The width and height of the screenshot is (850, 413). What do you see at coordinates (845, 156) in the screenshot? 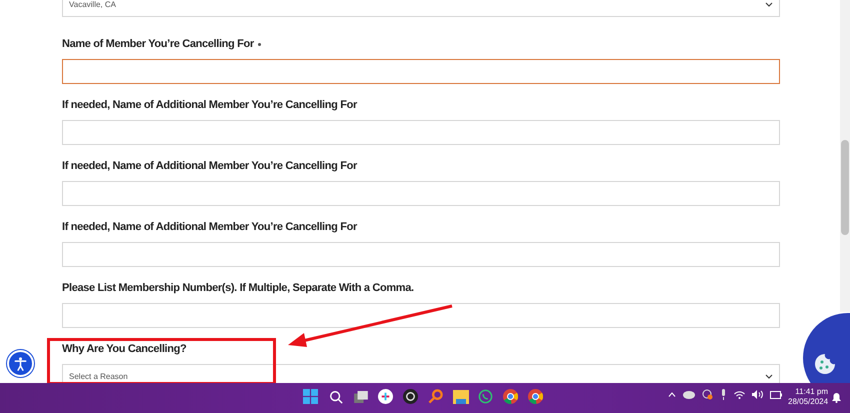
I see `scrollbar` at bounding box center [845, 156].